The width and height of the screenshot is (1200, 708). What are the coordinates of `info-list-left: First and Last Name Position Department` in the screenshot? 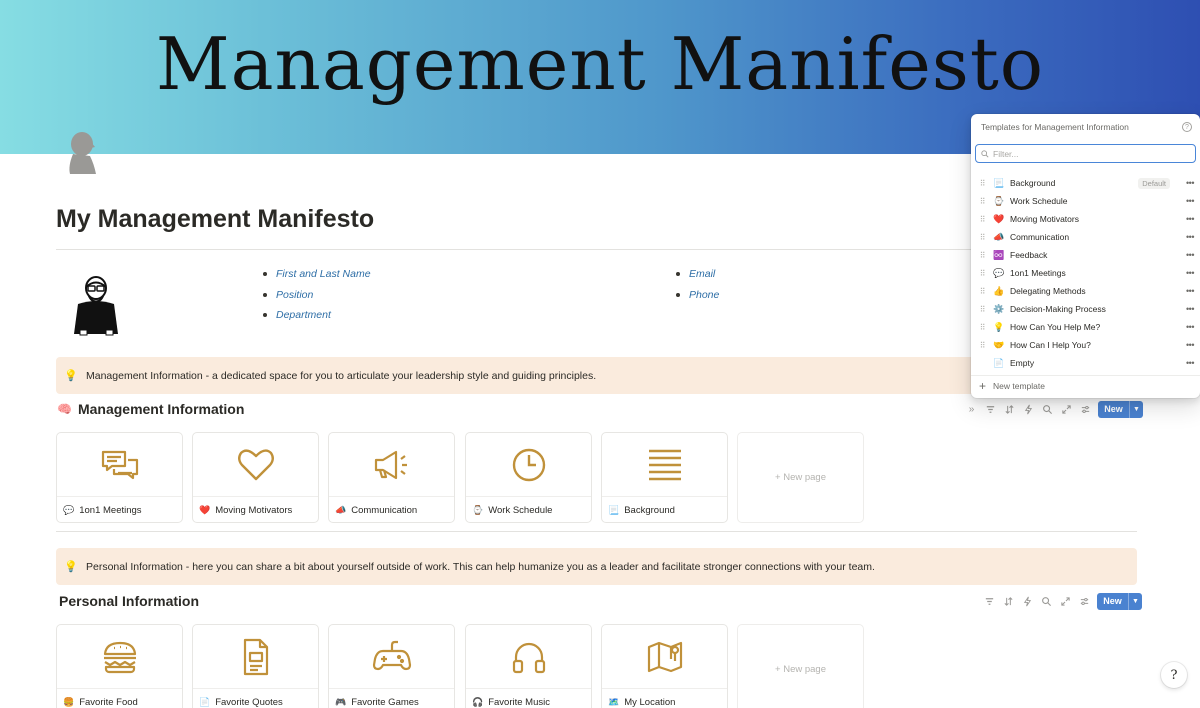 It's located at (316, 295).